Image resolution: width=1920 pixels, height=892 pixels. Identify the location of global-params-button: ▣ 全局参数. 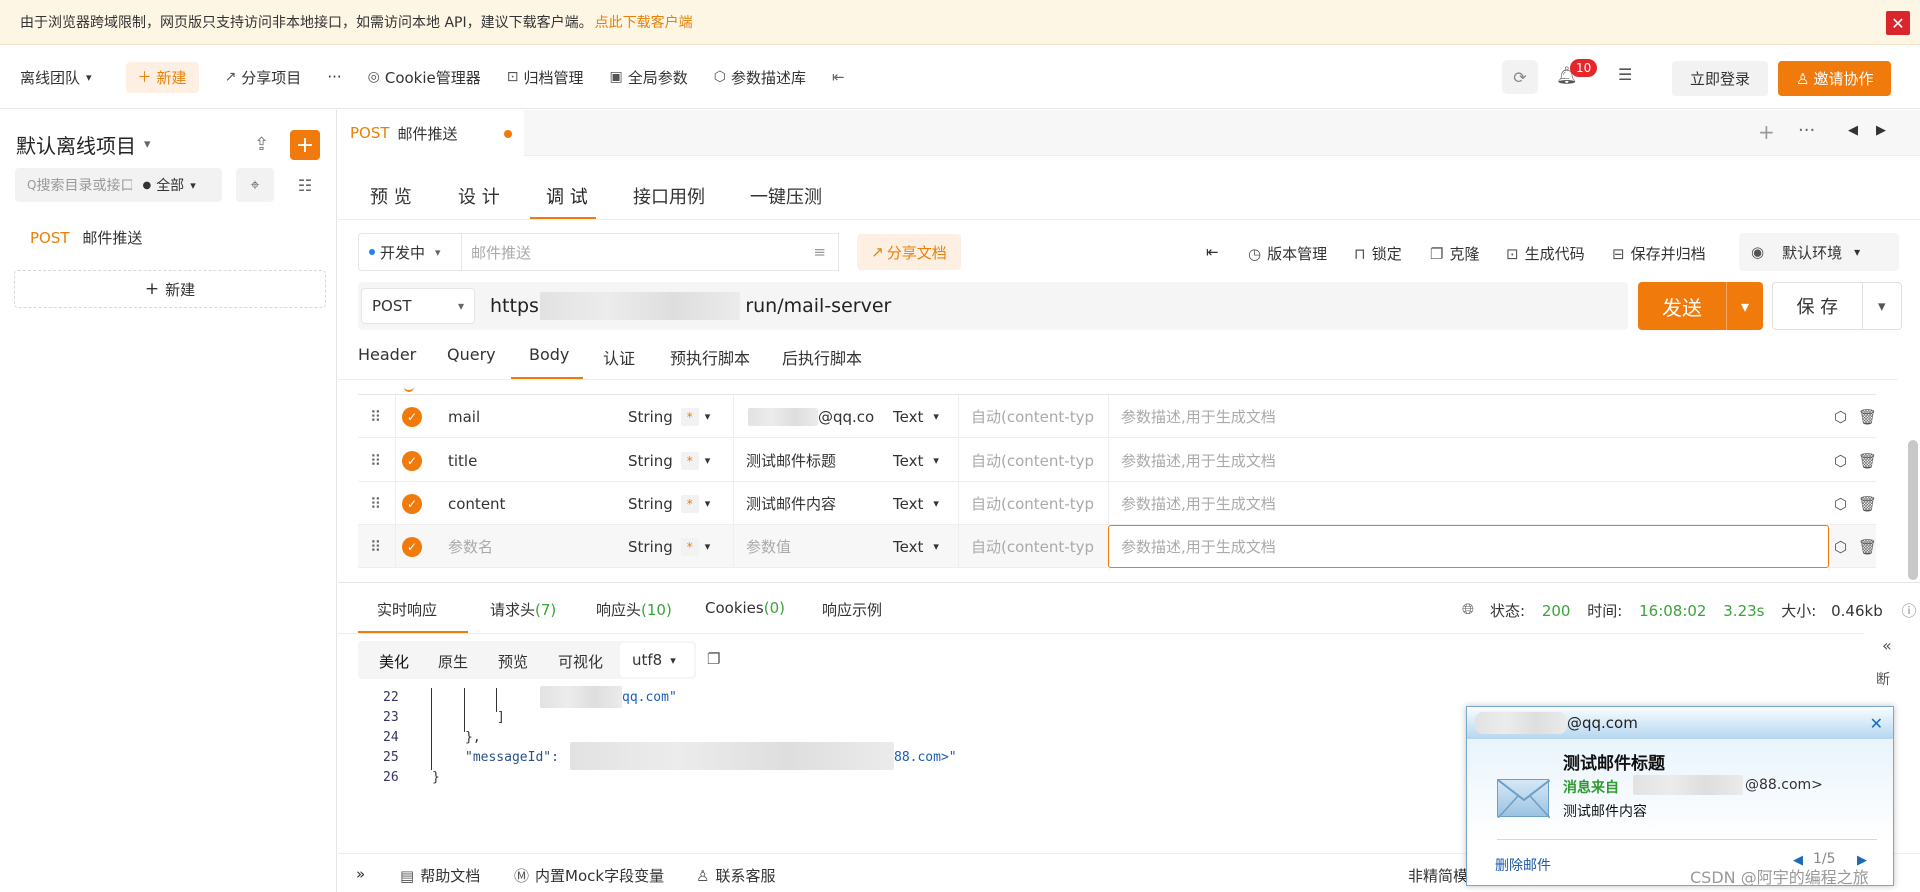
(649, 77).